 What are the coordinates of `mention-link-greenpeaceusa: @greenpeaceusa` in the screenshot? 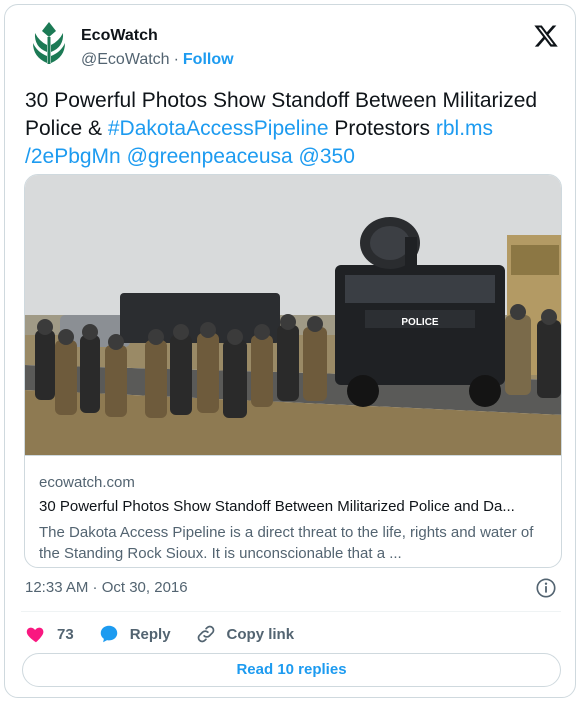 It's located at (210, 156).